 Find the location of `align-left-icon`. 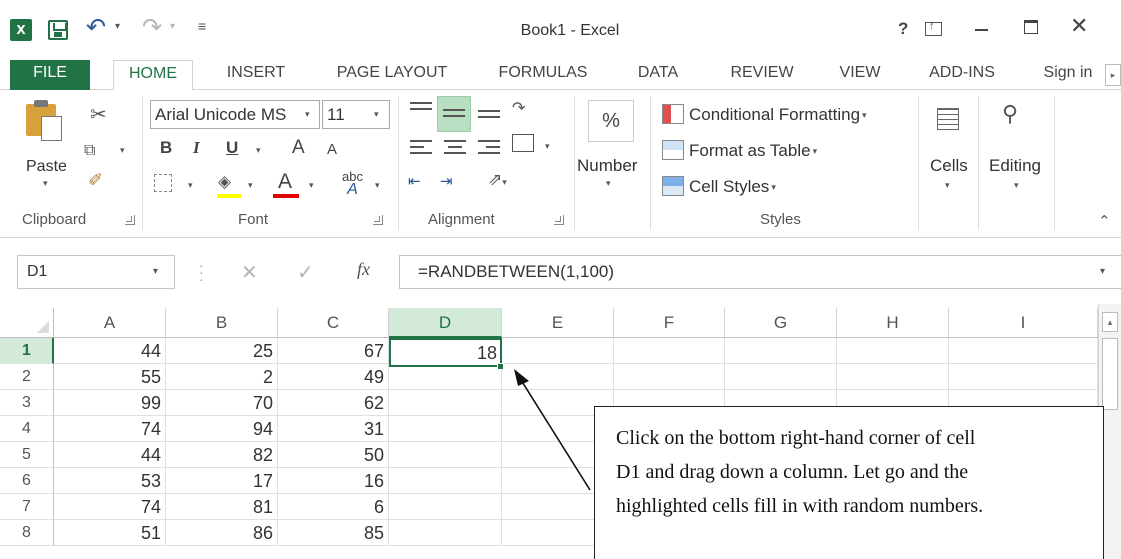

align-left-icon is located at coordinates (421, 149).